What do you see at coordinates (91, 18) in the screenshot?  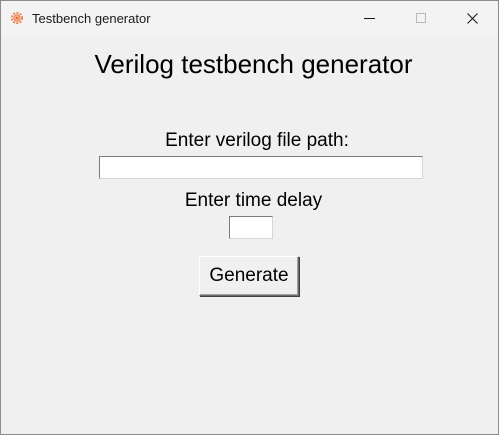 I see `window-title: Testbench generator` at bounding box center [91, 18].